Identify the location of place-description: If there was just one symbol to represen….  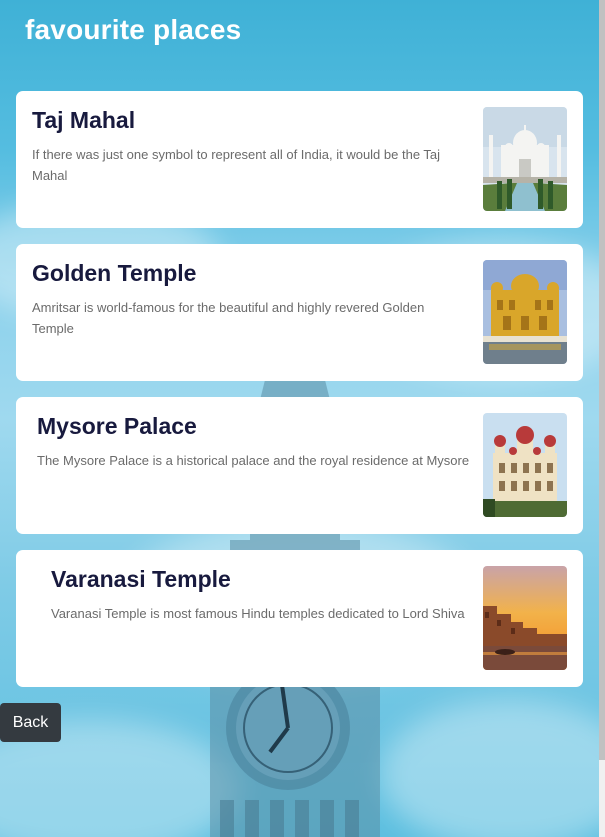
(236, 165).